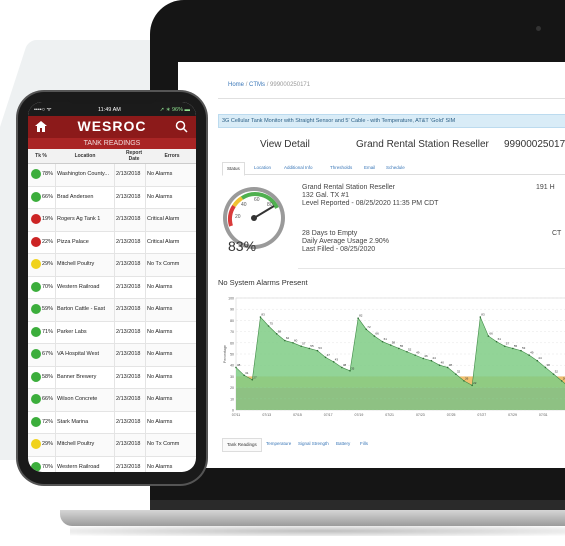  I want to click on row-errors: No Tx Comm, so click(163, 264).